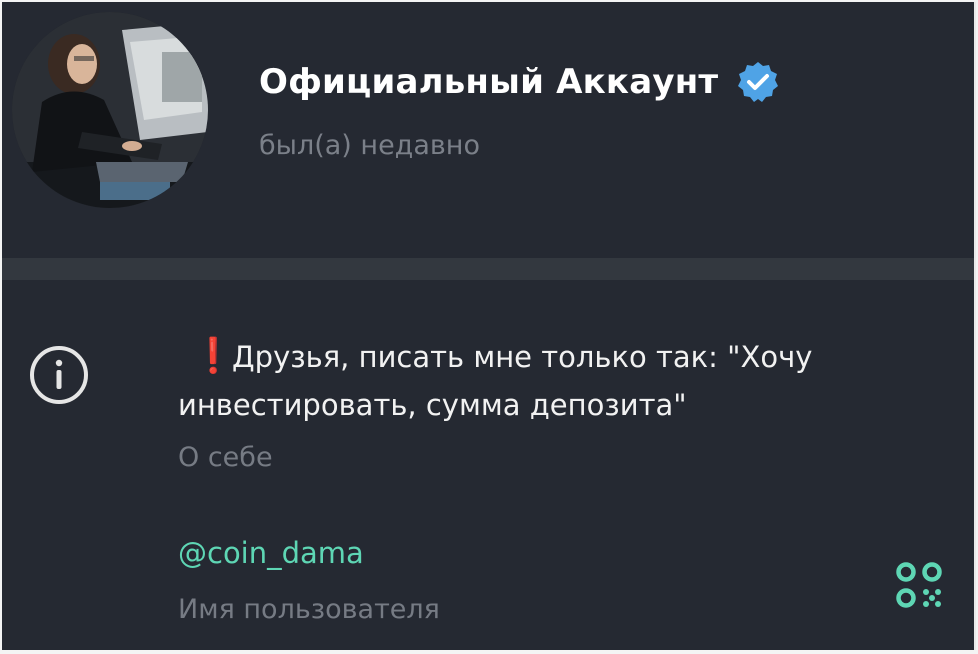  Describe the element at coordinates (489, 82) in the screenshot. I see `profile-name: Официальный Аккаунт` at that location.